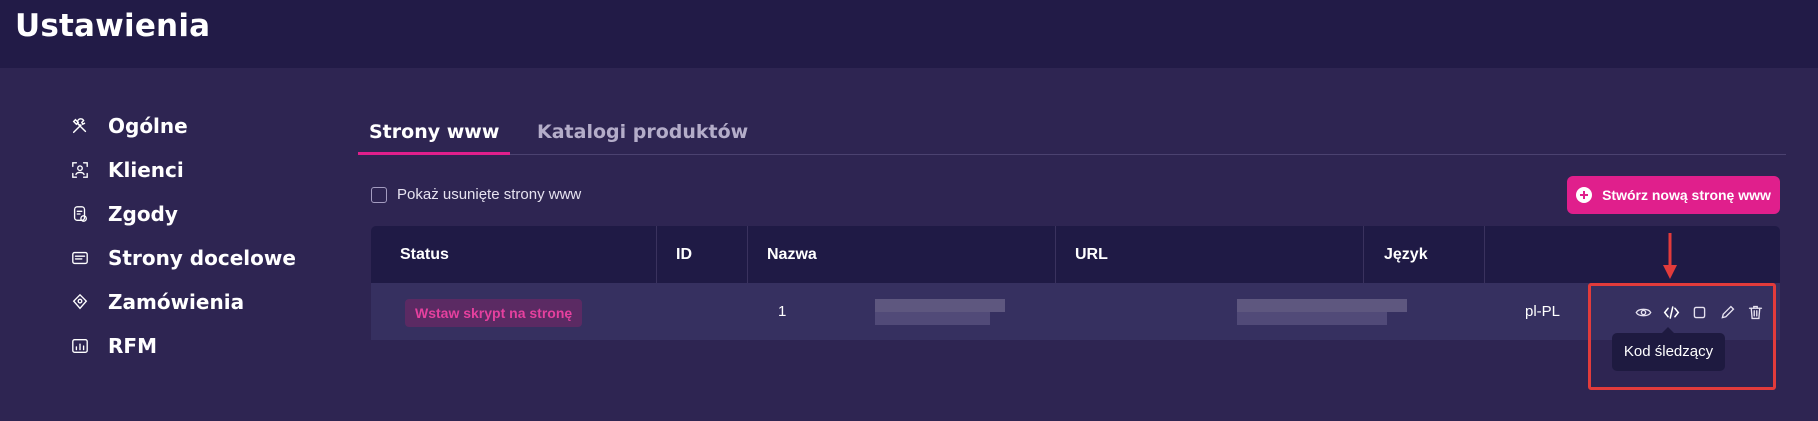 The image size is (1818, 421). I want to click on sidebar-item-rfm: RFM, so click(185, 346).